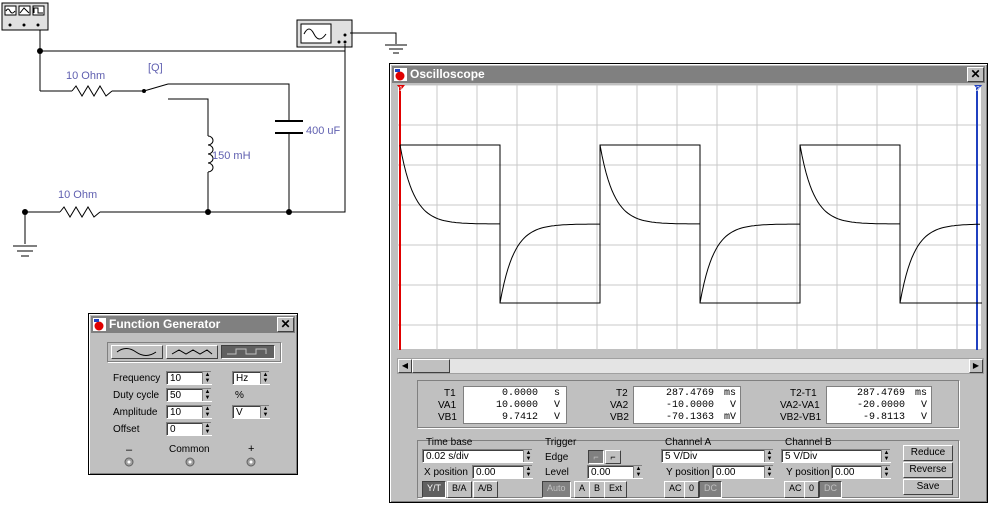  What do you see at coordinates (928, 453) in the screenshot?
I see `reduce-button: Reduce` at bounding box center [928, 453].